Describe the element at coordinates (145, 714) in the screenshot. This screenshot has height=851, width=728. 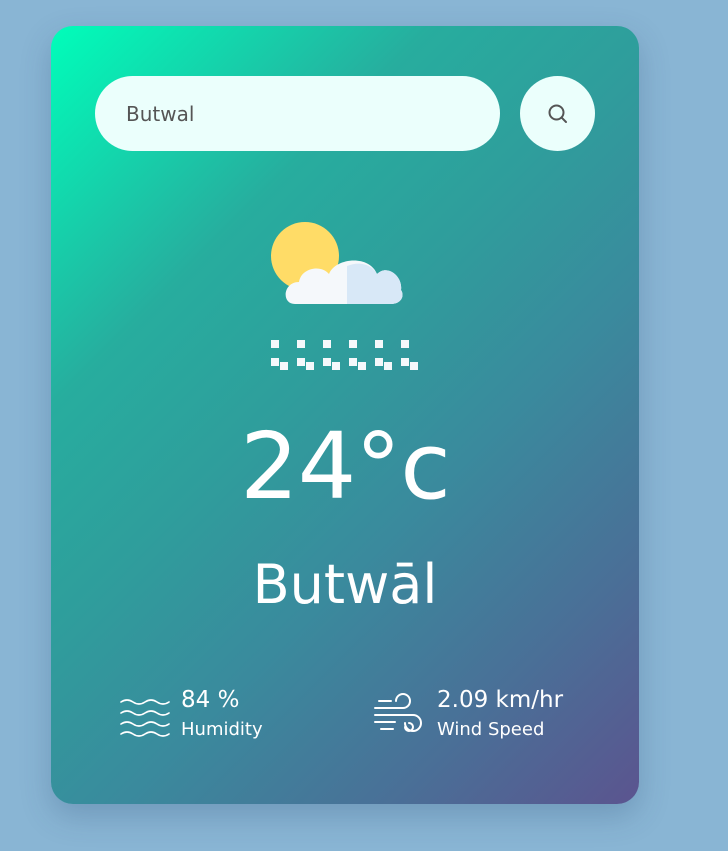
I see `waves-icon` at that location.